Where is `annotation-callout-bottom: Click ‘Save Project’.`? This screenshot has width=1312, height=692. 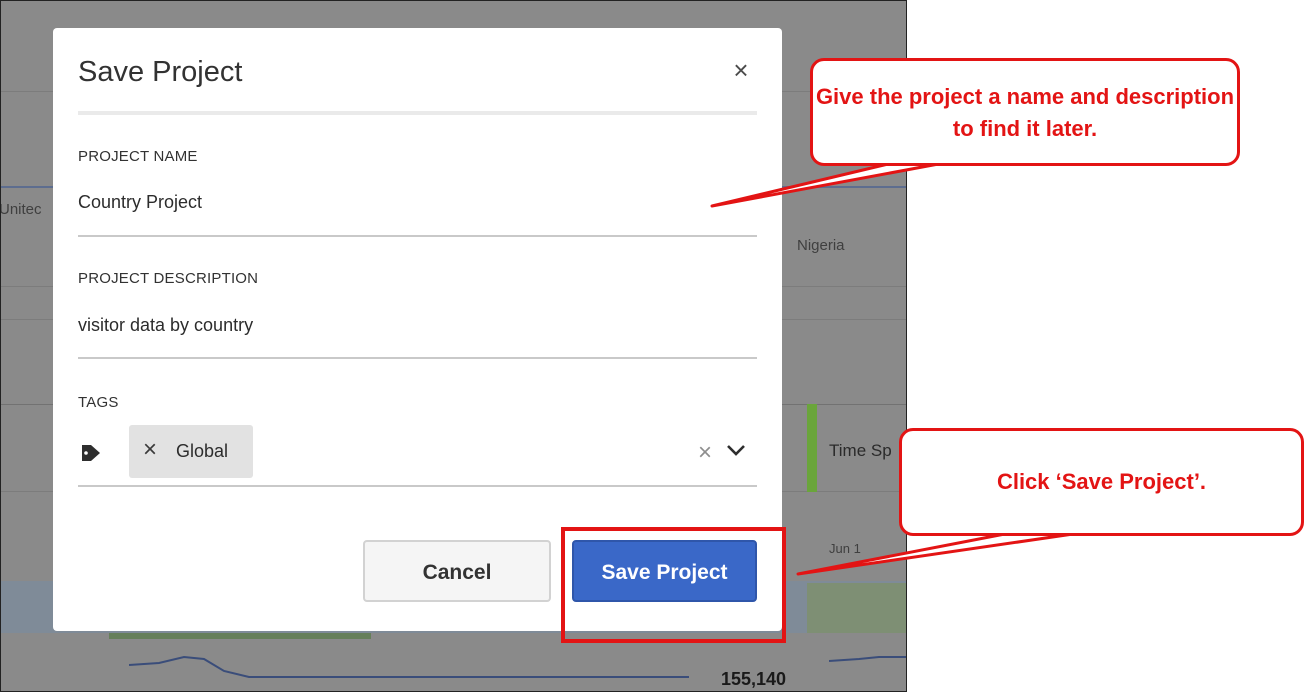 annotation-callout-bottom: Click ‘Save Project’. is located at coordinates (1101, 482).